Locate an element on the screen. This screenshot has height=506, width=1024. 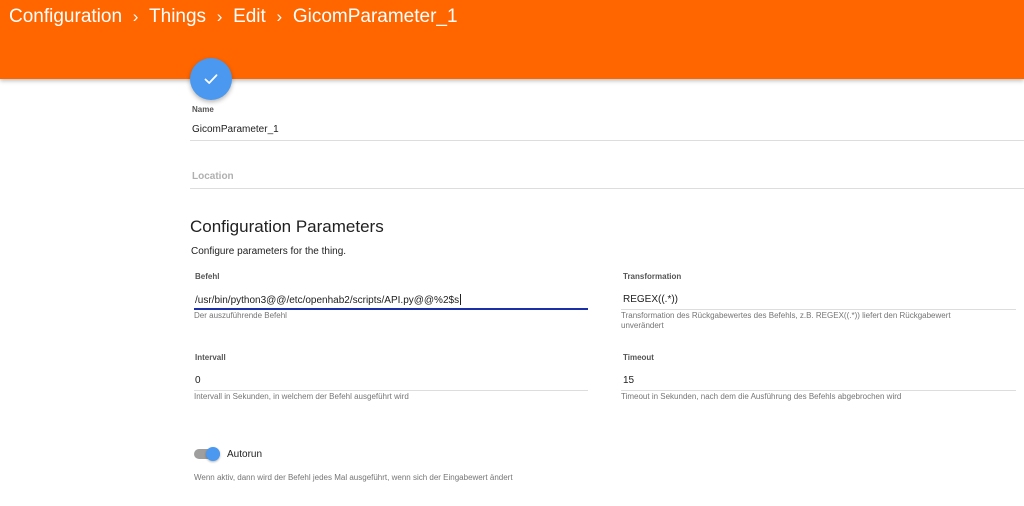
section-subtitle: Configure parameters for the thing. is located at coordinates (269, 251).